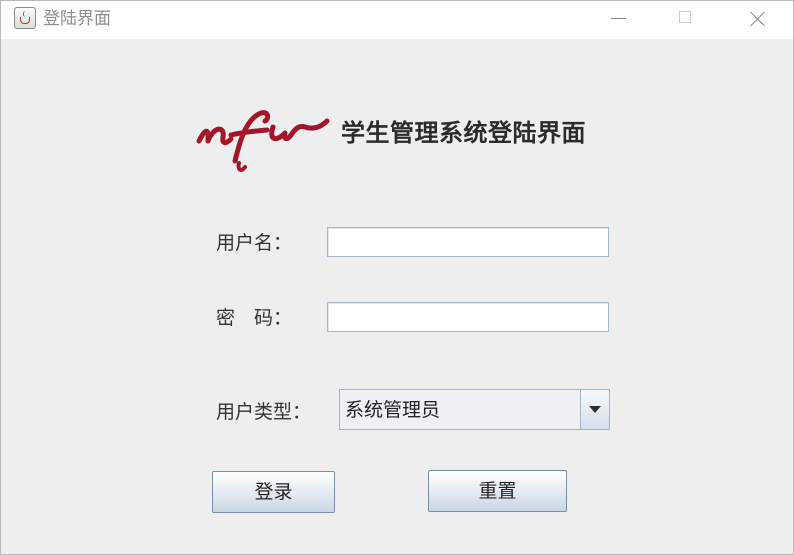 This screenshot has height=555, width=794. I want to click on close-icon, so click(759, 19).